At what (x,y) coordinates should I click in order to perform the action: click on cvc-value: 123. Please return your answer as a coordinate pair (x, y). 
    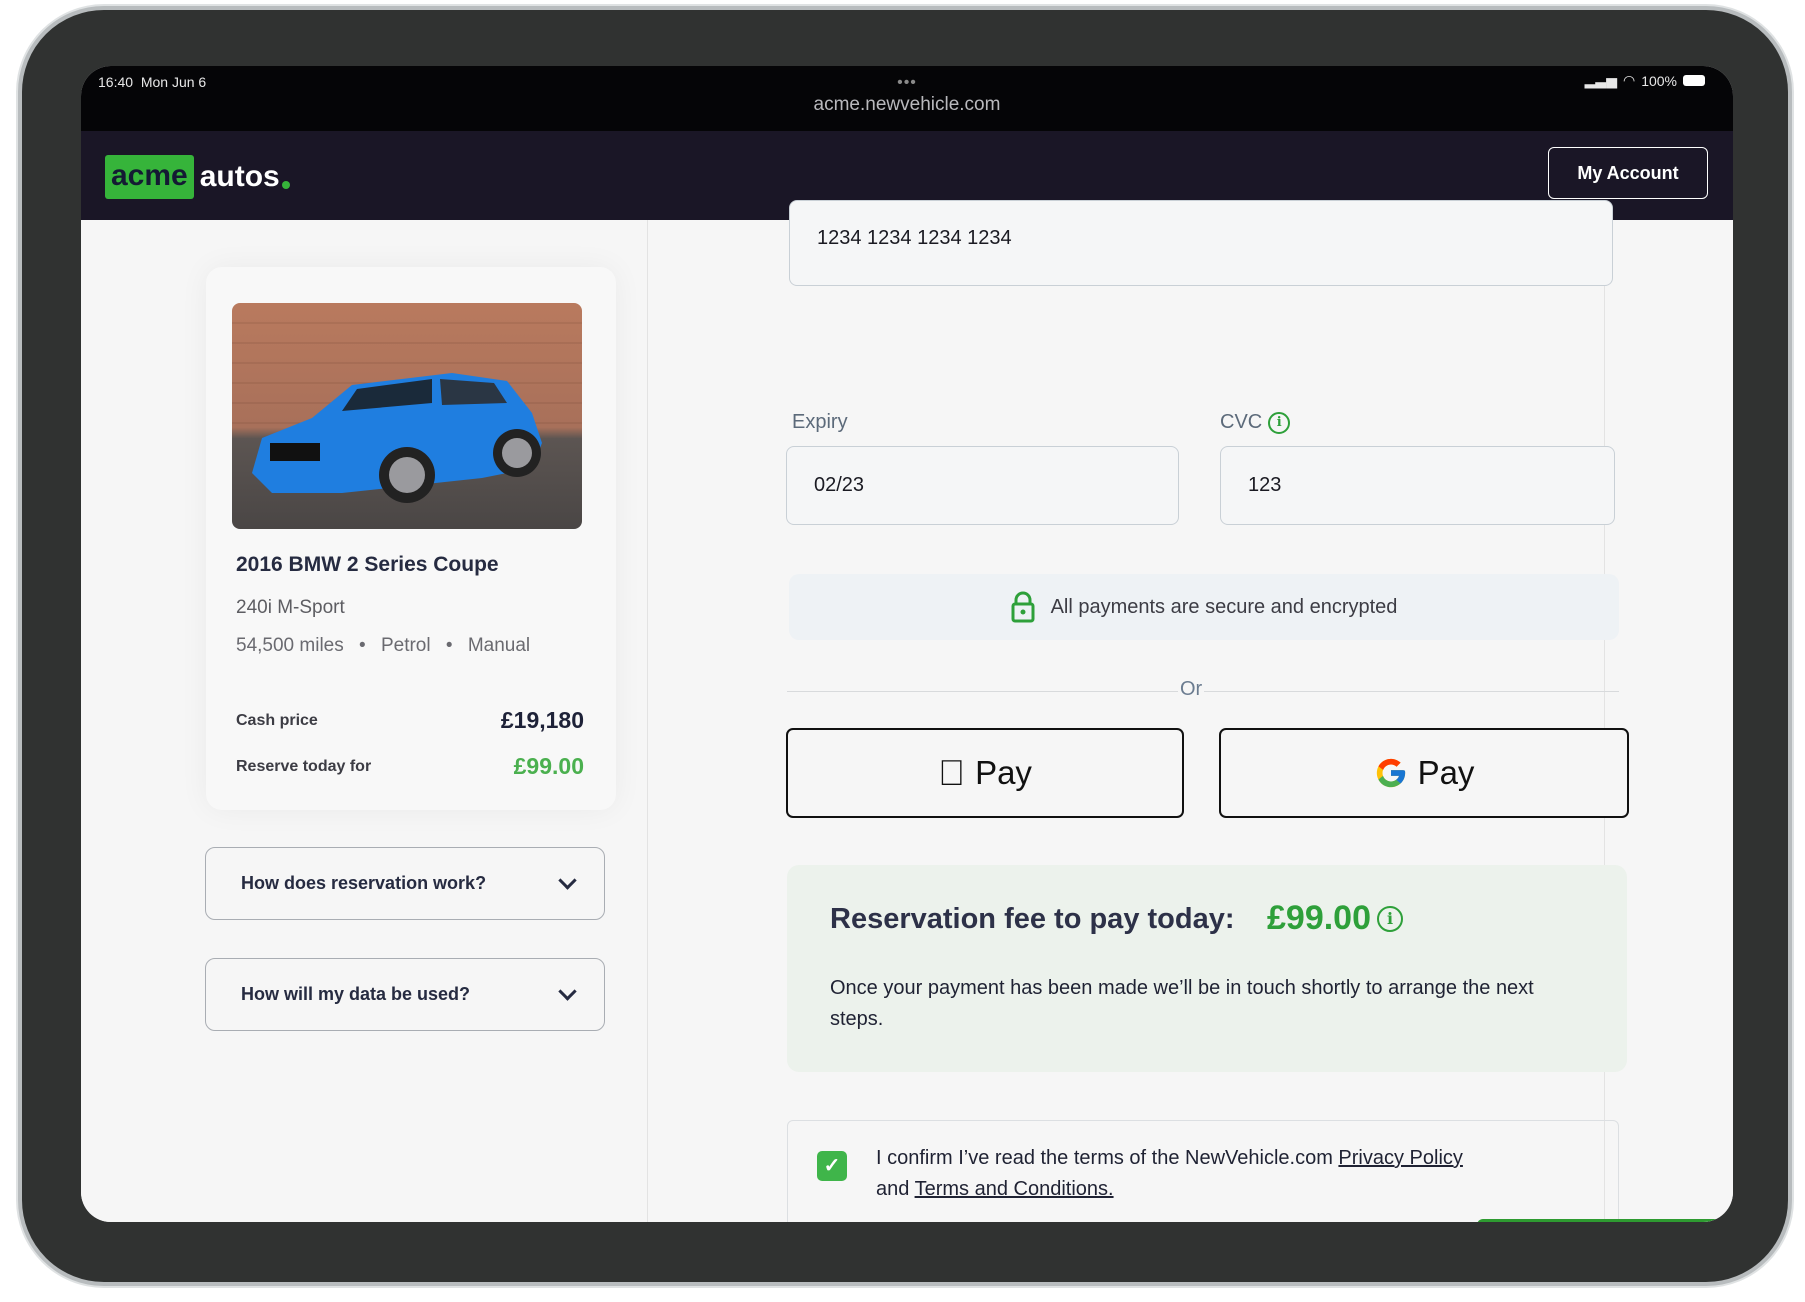
    Looking at the image, I should click on (1265, 485).